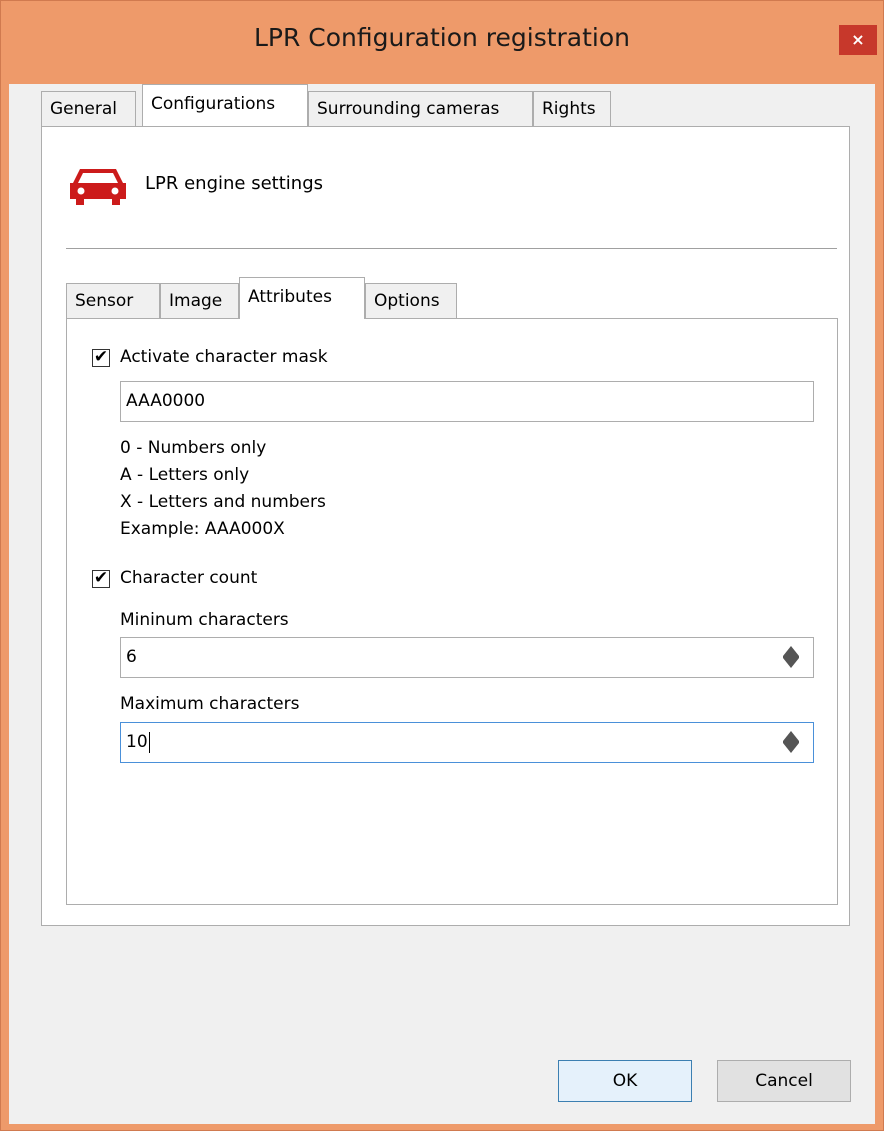 The height and width of the screenshot is (1131, 884). I want to click on mask-checkbox: ✔, so click(101, 358).